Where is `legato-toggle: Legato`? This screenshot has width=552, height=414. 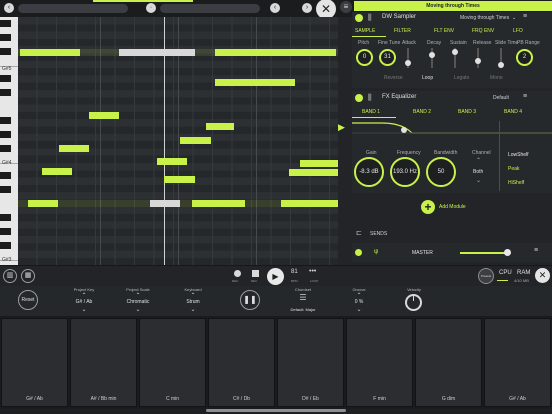 legato-toggle: Legato is located at coordinates (461, 78).